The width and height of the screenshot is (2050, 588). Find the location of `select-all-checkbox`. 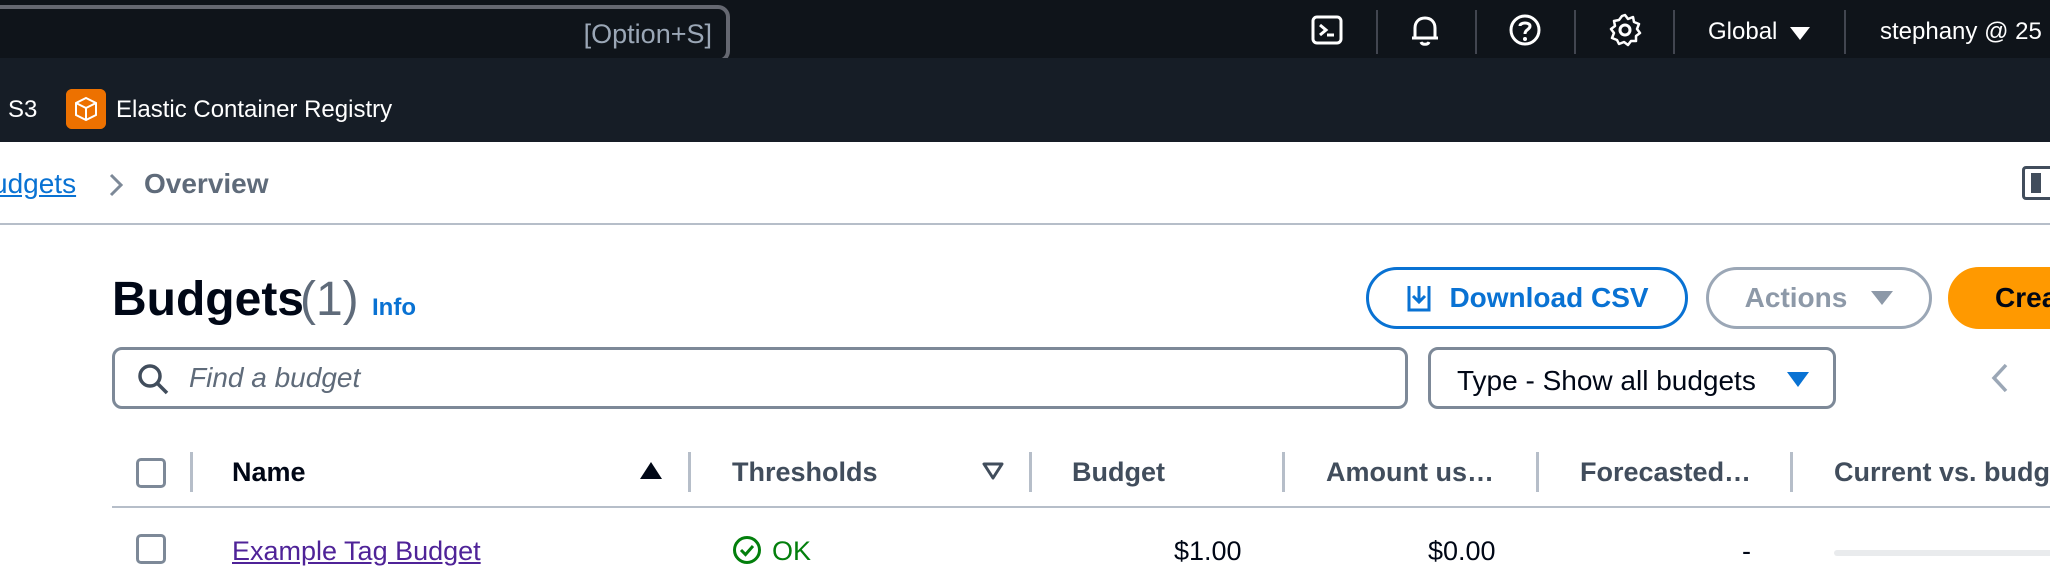

select-all-checkbox is located at coordinates (151, 473).